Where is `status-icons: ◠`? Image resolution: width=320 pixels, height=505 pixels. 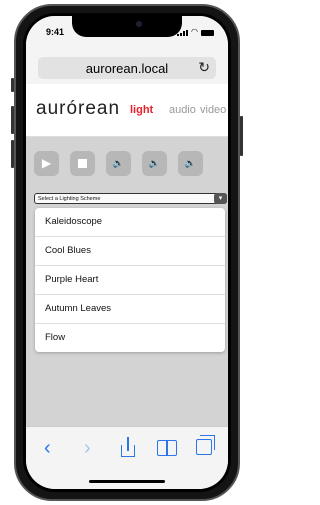
status-icons: ◠ is located at coordinates (195, 32).